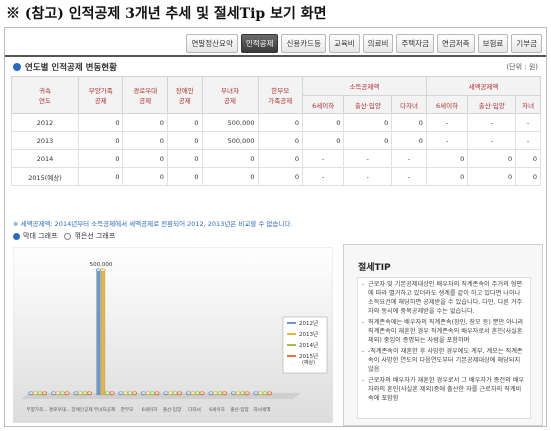 The image size is (551, 431). Describe the element at coordinates (103, 332) in the screenshot. I see `bar` at that location.